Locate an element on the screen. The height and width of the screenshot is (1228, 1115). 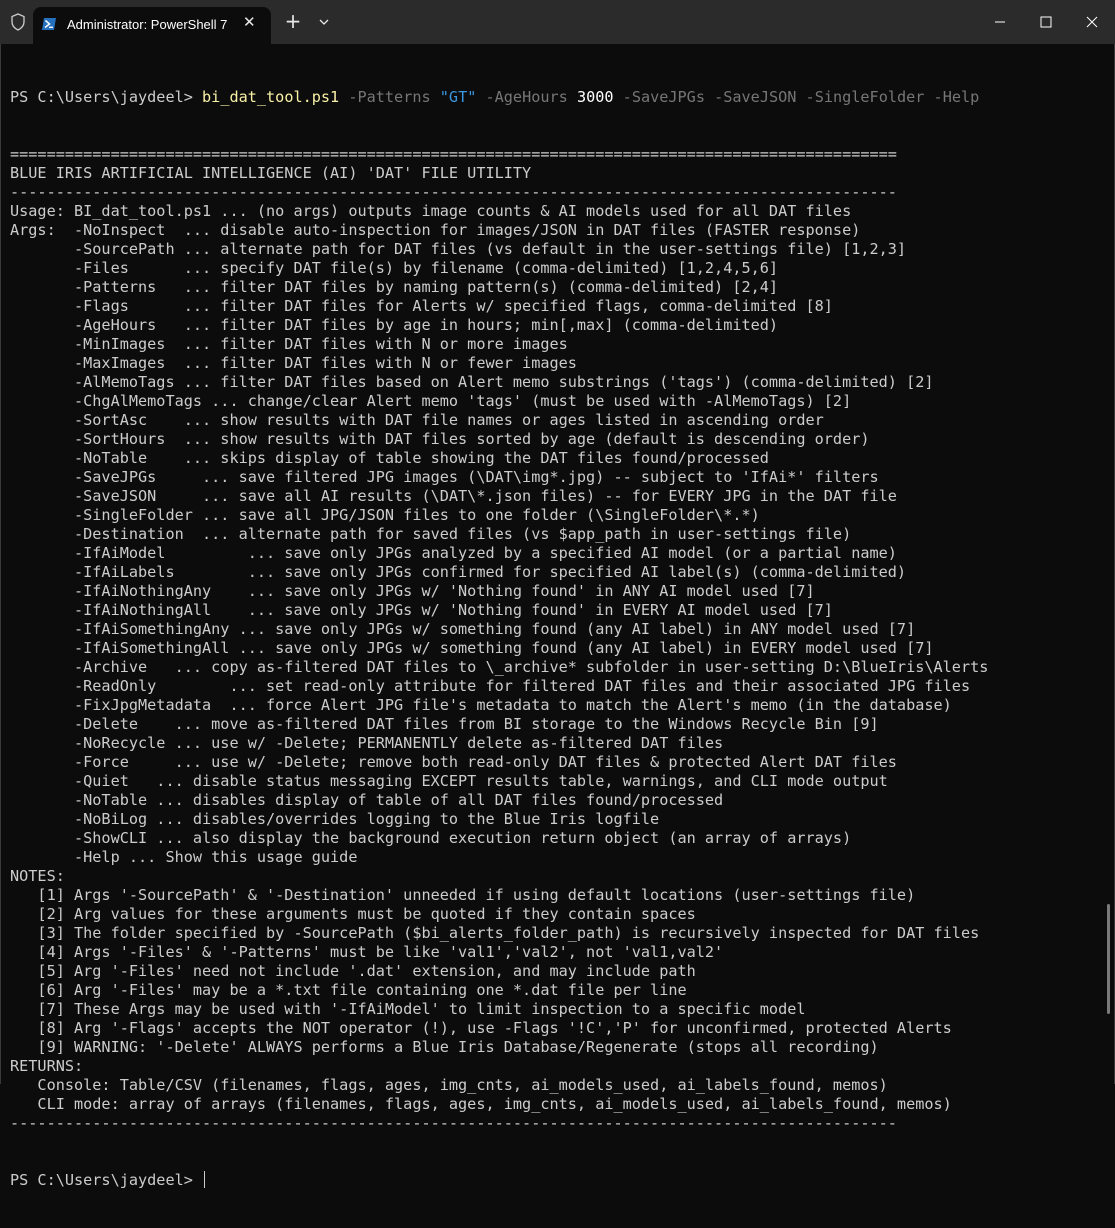
minimize-icon is located at coordinates (1000, 22).